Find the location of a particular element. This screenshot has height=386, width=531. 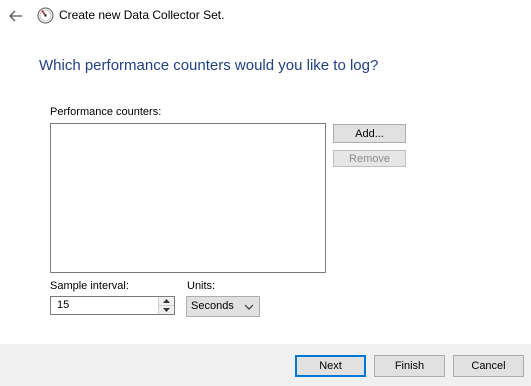

chevron-down-icon is located at coordinates (249, 307).